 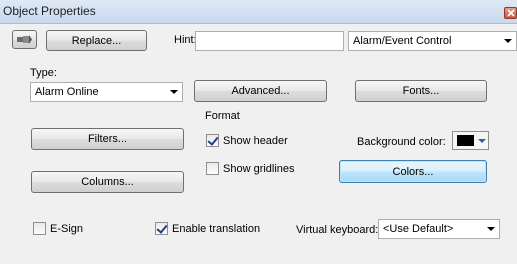 I want to click on close-button, so click(x=510, y=13).